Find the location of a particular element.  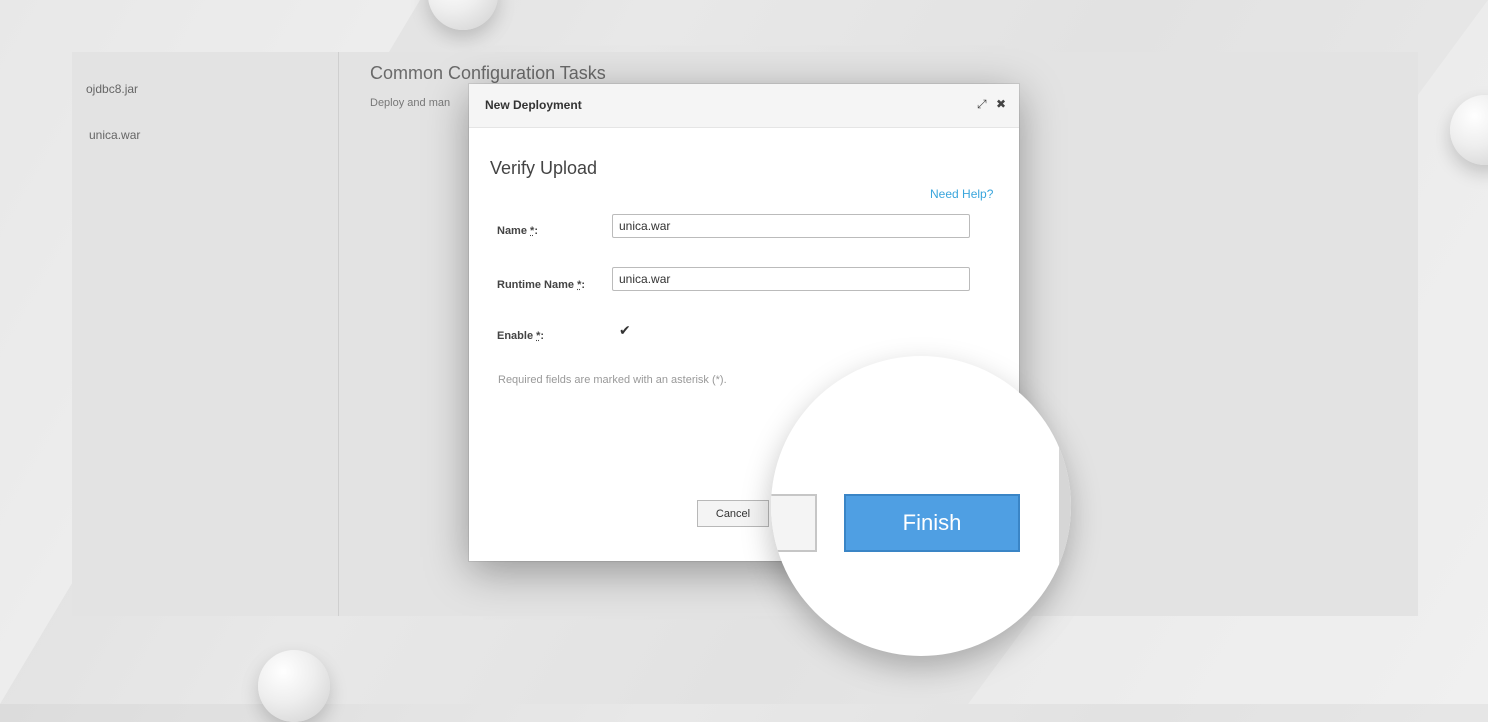

zoom-magnifier: Finish is located at coordinates (921, 506).